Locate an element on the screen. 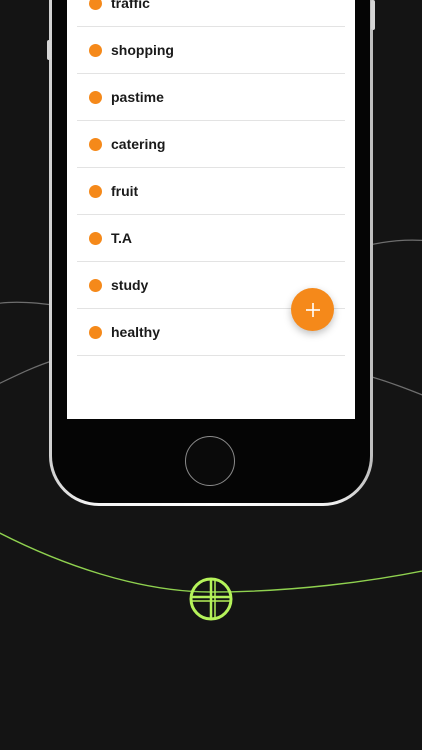  category-label: pastime is located at coordinates (137, 97).